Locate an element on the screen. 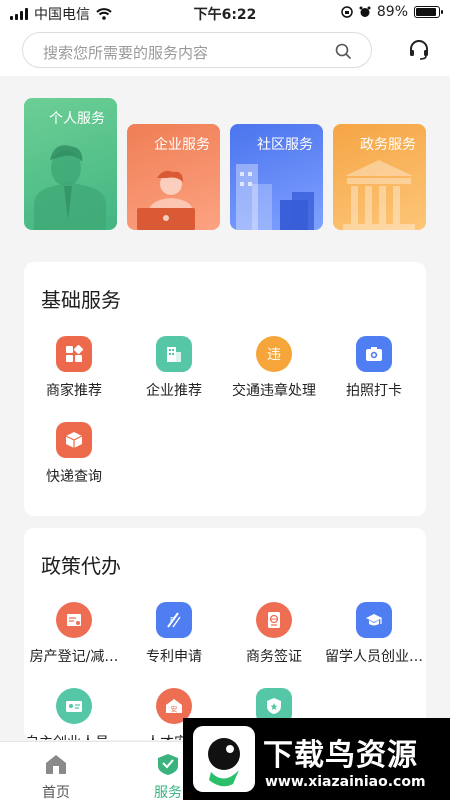  camera-icon is located at coordinates (374, 354).